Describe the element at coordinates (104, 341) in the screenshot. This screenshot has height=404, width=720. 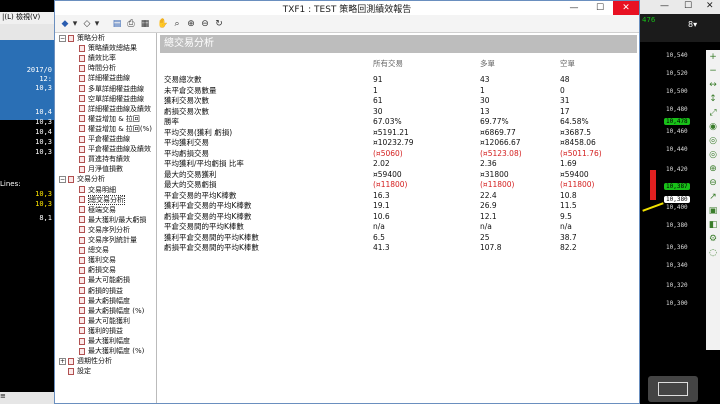
I see `tree-item: 最大獲利幅度` at that location.